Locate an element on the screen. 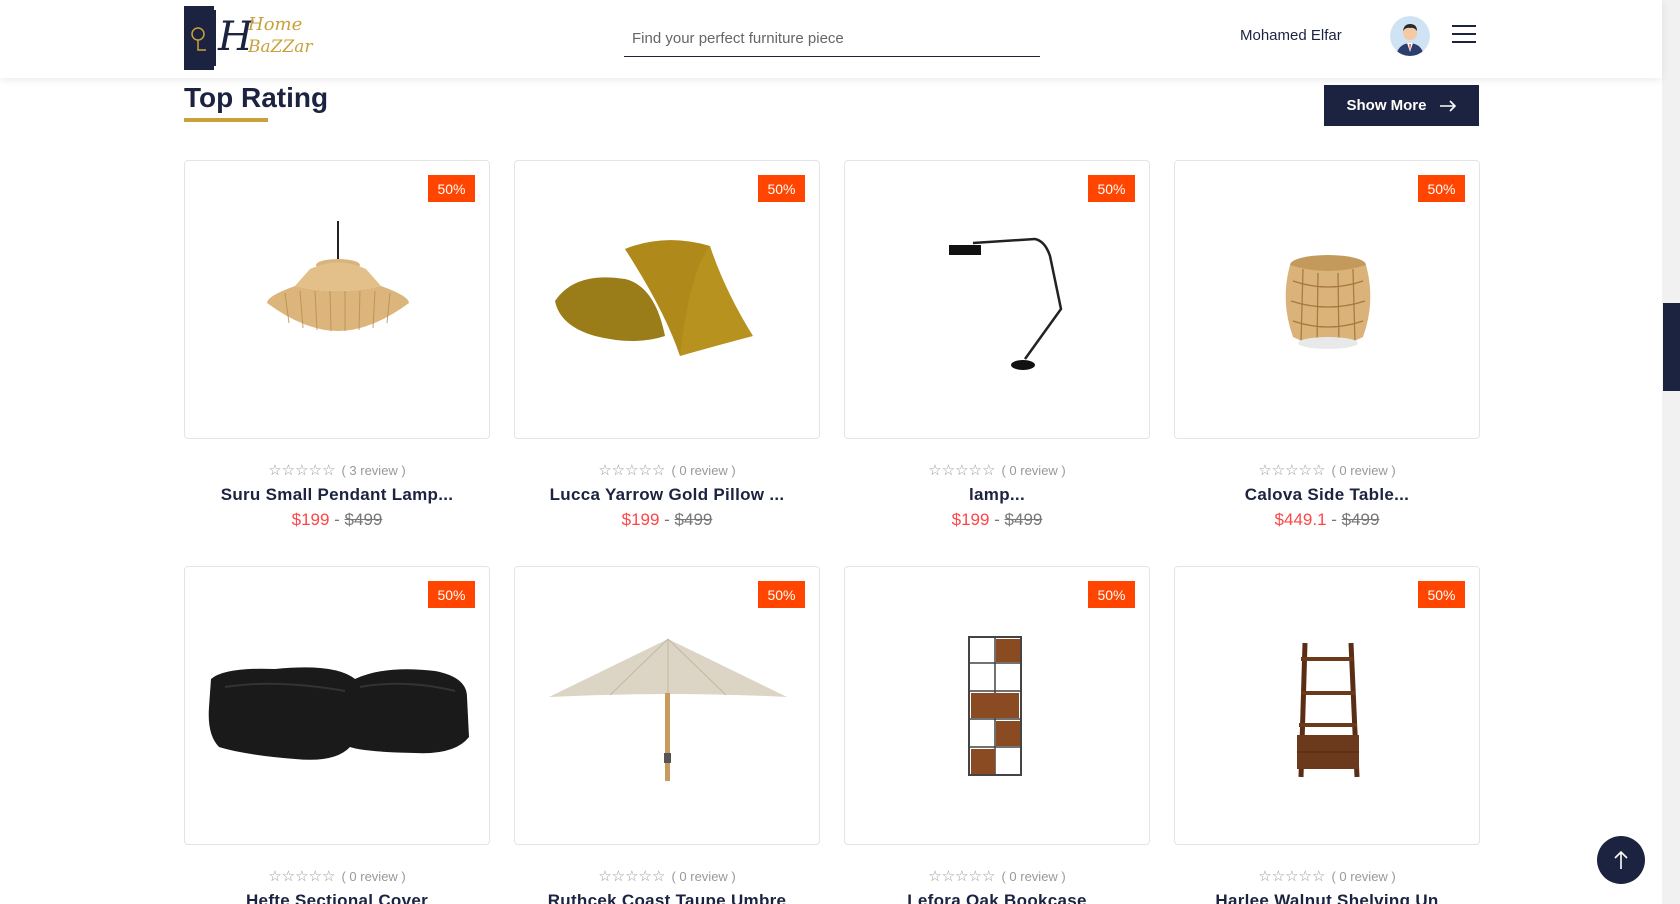 The width and height of the screenshot is (1680, 904). product-name: Ruthcek Coast Taupe Umbre is located at coordinates (667, 897).